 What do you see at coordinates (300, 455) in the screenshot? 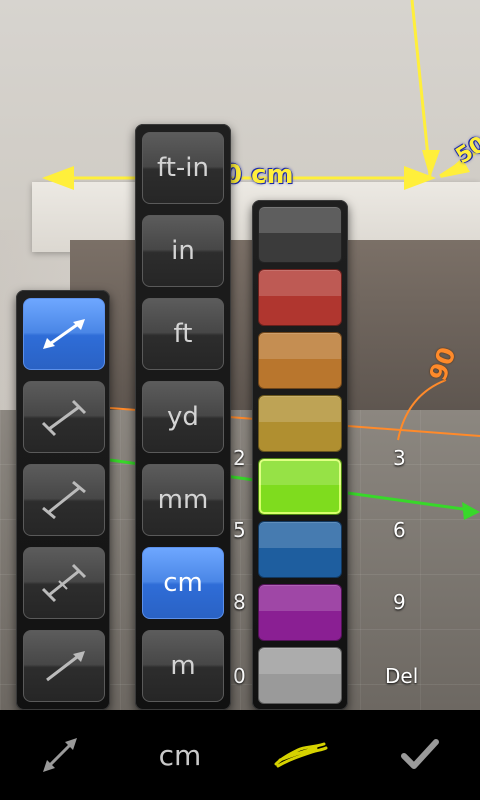
I see `color-panel` at bounding box center [300, 455].